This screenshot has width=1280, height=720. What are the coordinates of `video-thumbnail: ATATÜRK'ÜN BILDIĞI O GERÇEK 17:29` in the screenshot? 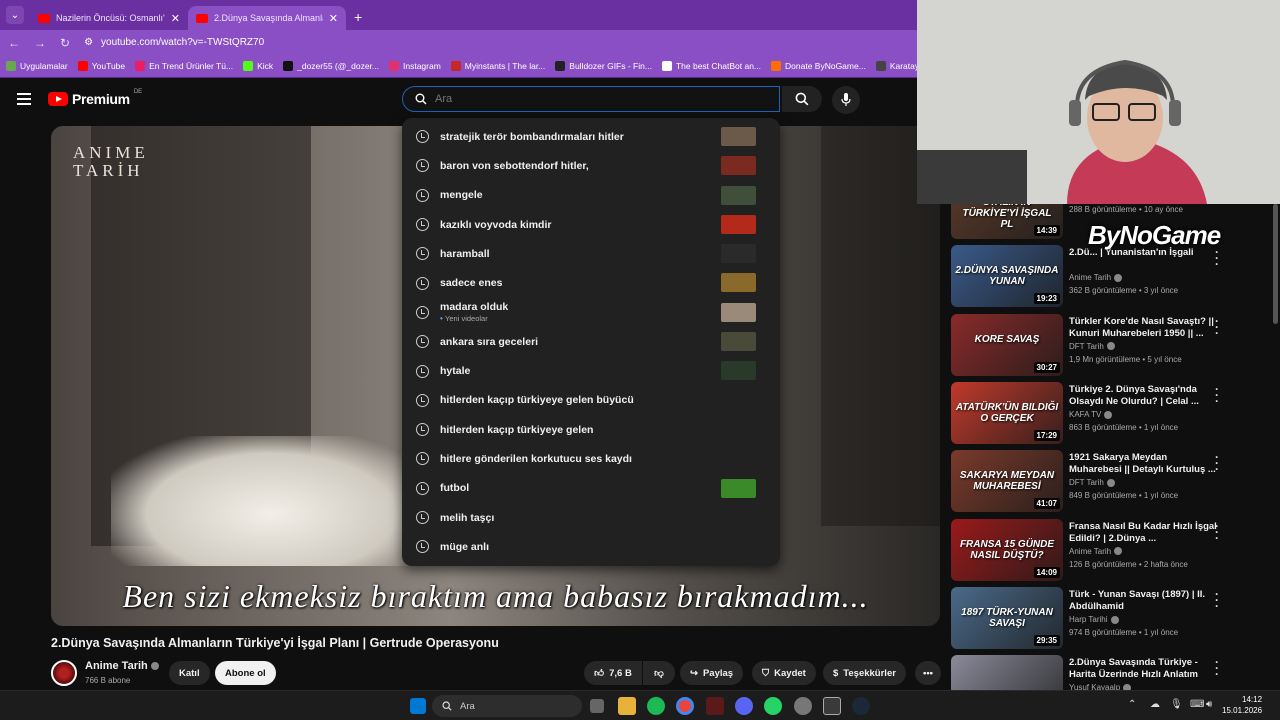 It's located at (1007, 412).